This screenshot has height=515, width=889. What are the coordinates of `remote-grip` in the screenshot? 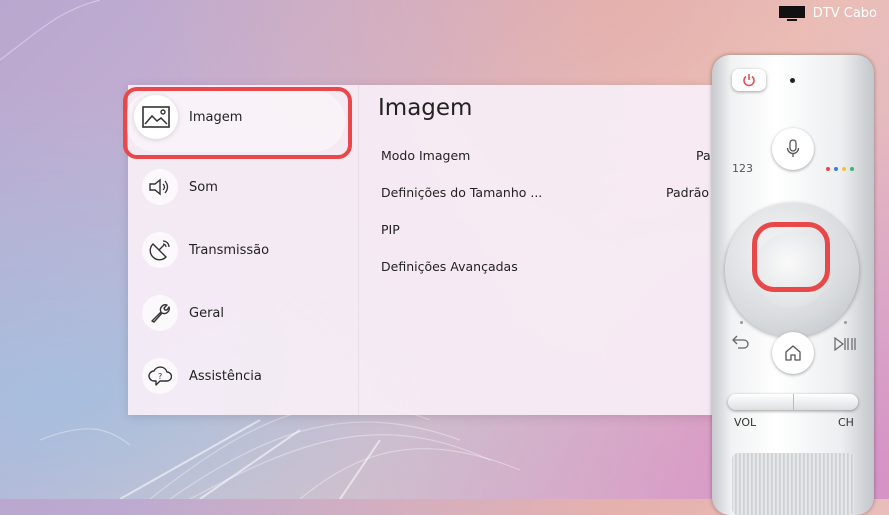 It's located at (793, 484).